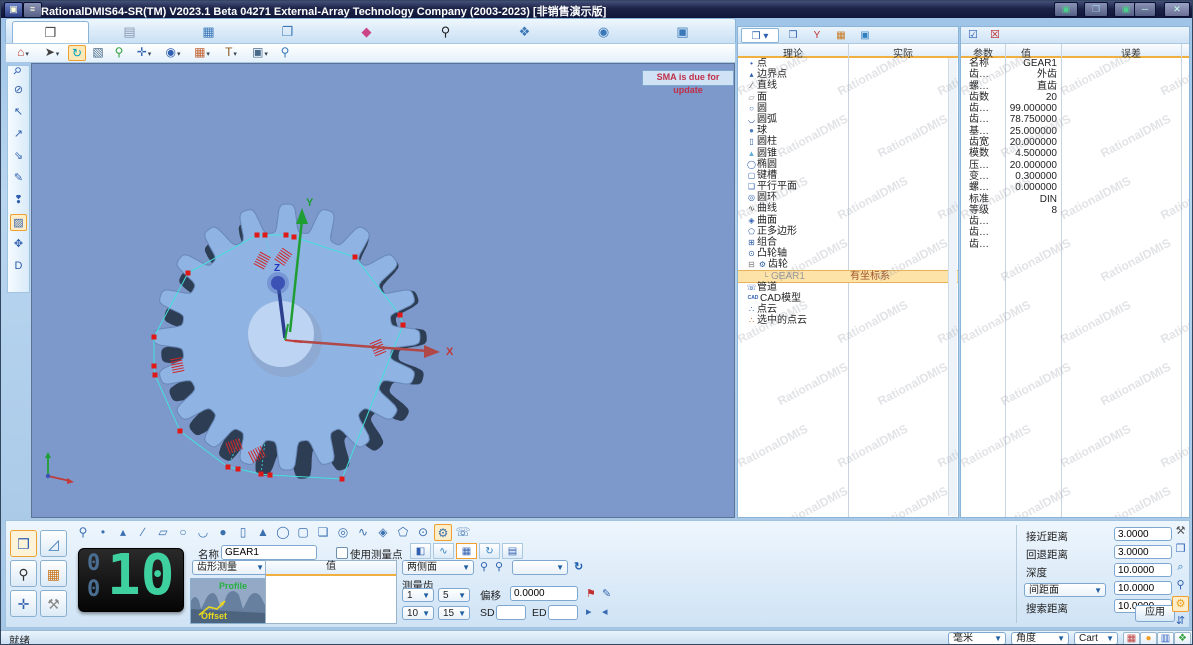 This screenshot has width=1193, height=645. Describe the element at coordinates (848, 153) in the screenshot. I see `tree-item: ▲ 圆锥` at that location.